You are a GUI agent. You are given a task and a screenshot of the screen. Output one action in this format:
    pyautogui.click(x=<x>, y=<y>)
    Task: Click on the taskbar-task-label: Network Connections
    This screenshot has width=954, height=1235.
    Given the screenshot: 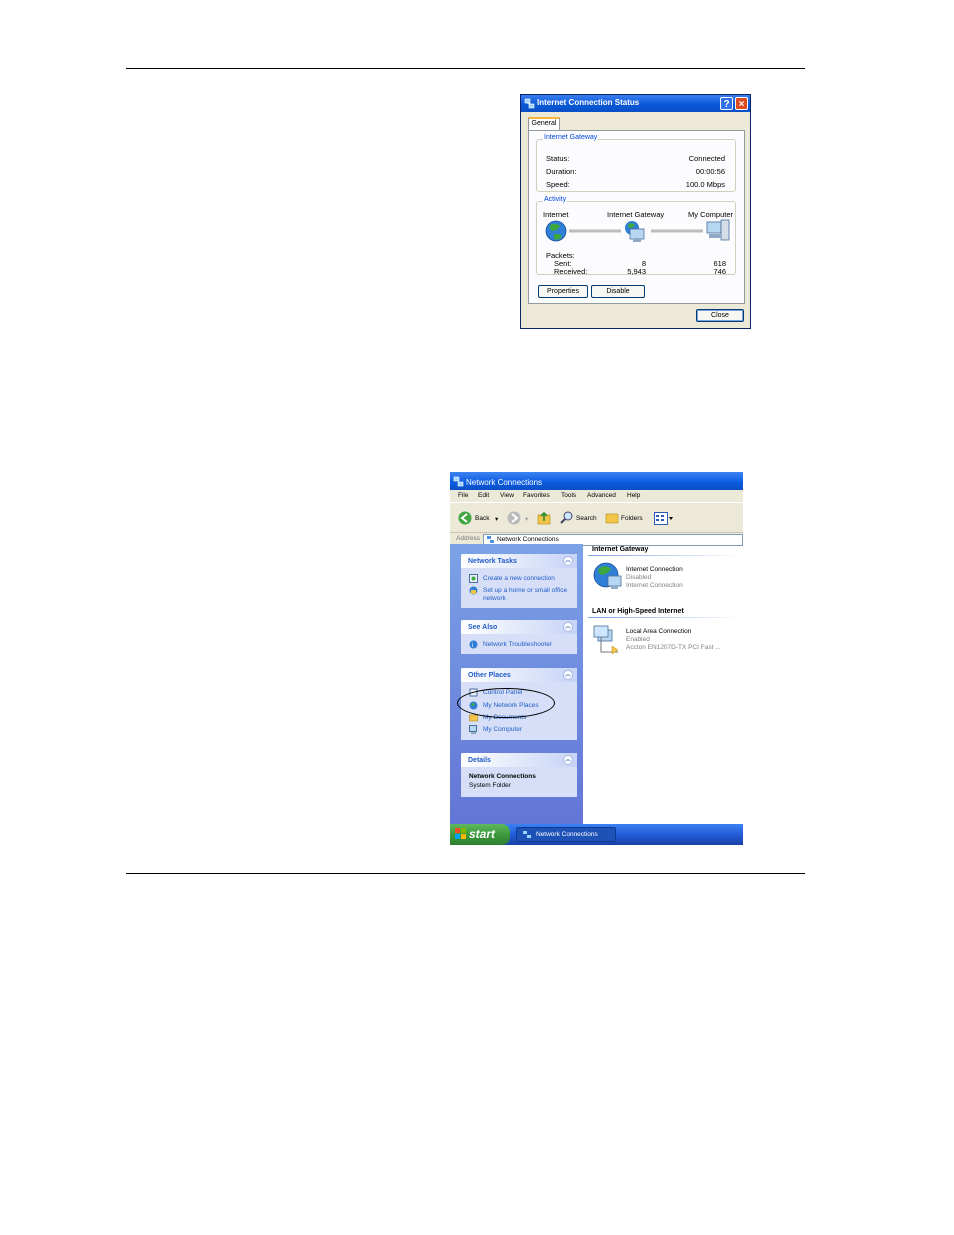 What is the action you would take?
    pyautogui.click(x=567, y=834)
    